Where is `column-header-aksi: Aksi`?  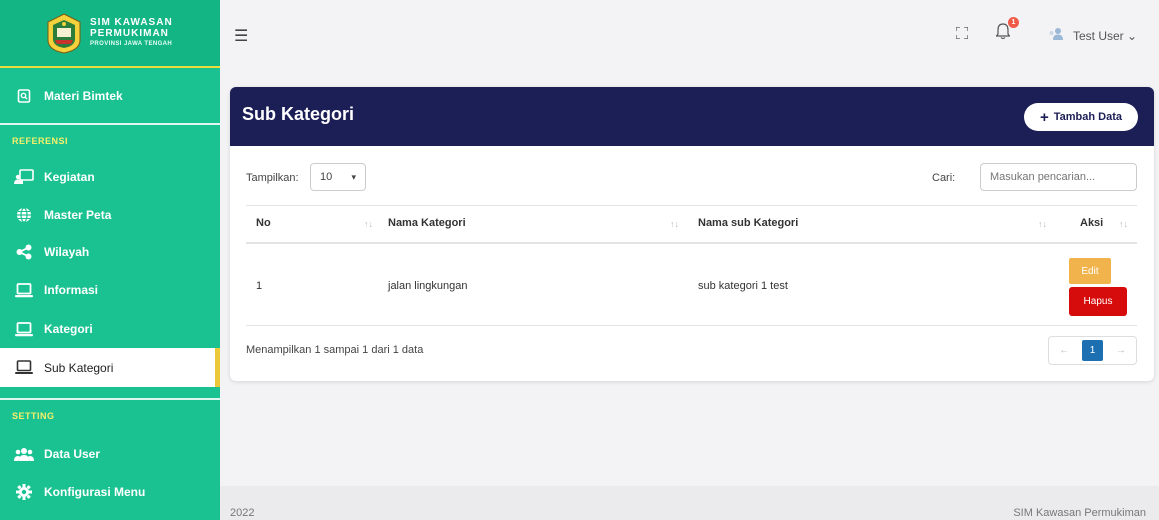
column-header-aksi: Aksi is located at coordinates (1091, 223).